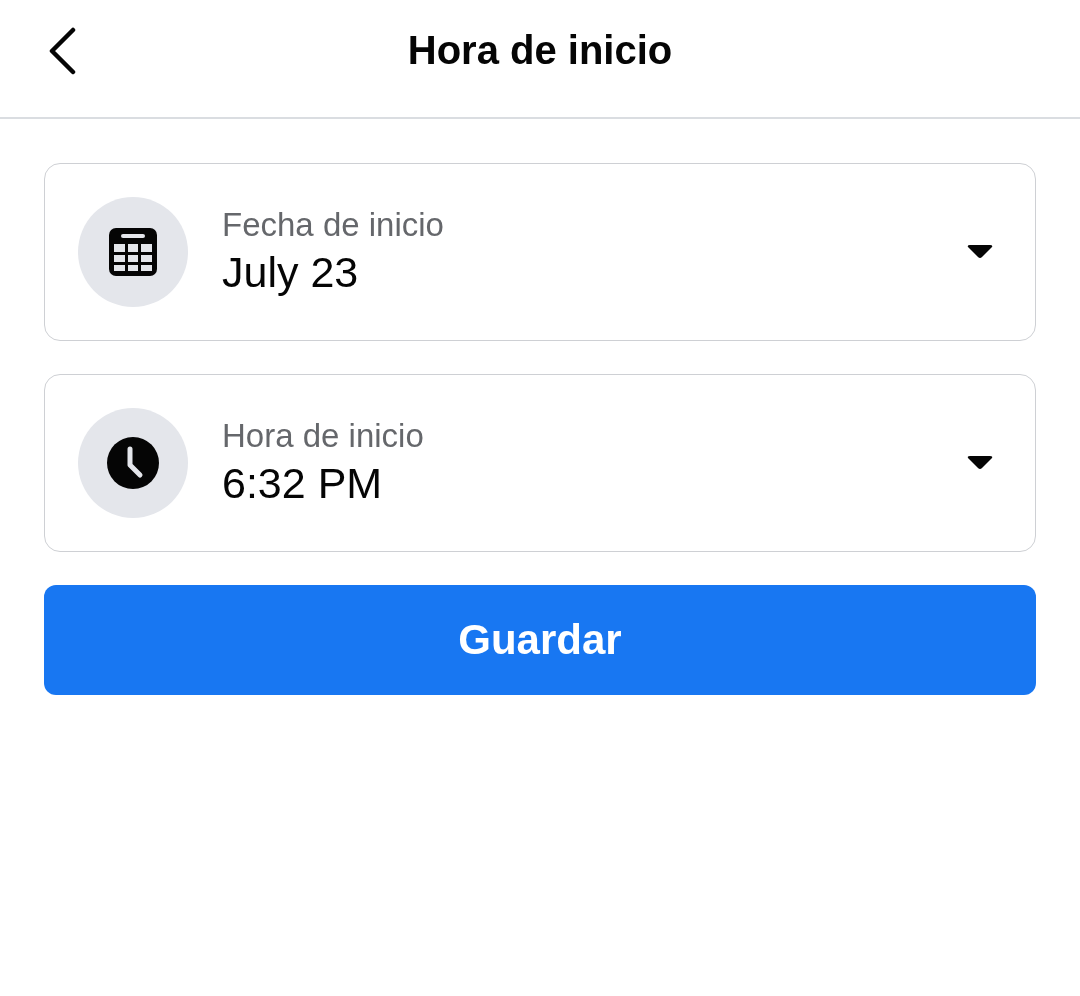 The width and height of the screenshot is (1080, 996). What do you see at coordinates (540, 640) in the screenshot?
I see `save-button: Guardar` at bounding box center [540, 640].